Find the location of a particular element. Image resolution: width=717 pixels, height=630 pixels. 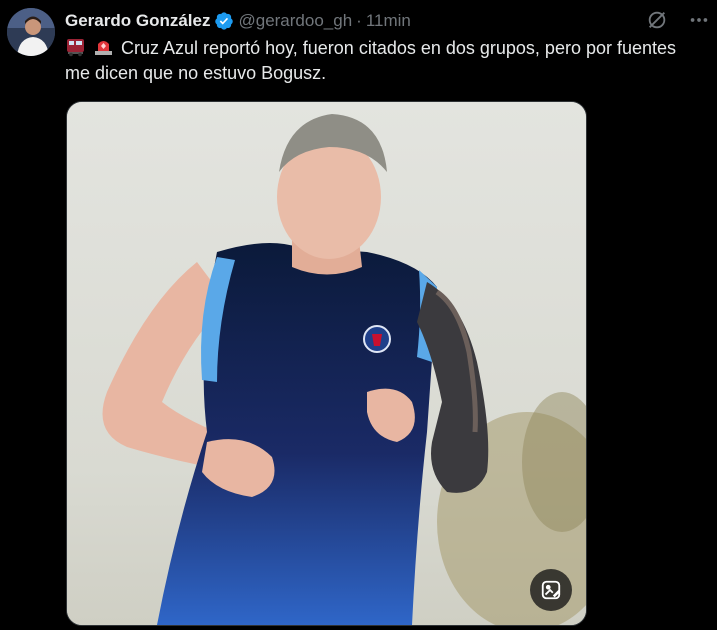

slash-circle-icon is located at coordinates (657, 20).